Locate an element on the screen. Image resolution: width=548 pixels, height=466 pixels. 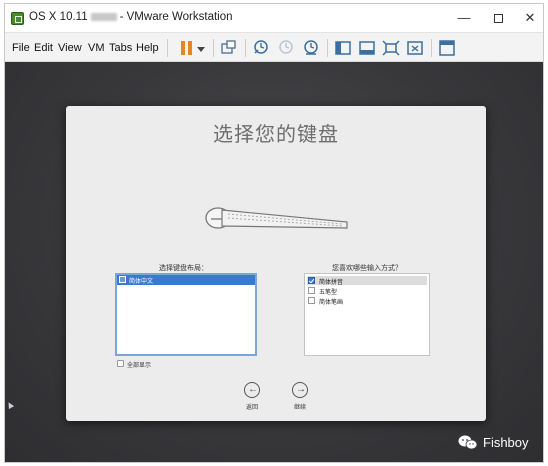
unity-icon is located at coordinates (391, 48).